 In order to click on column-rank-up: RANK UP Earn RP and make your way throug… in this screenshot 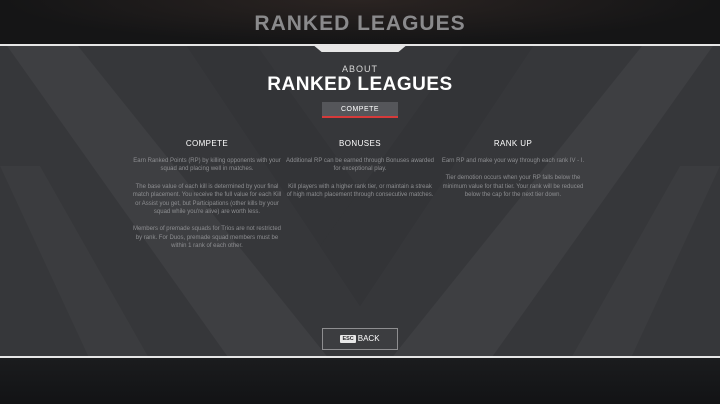, I will do `click(513, 174)`.